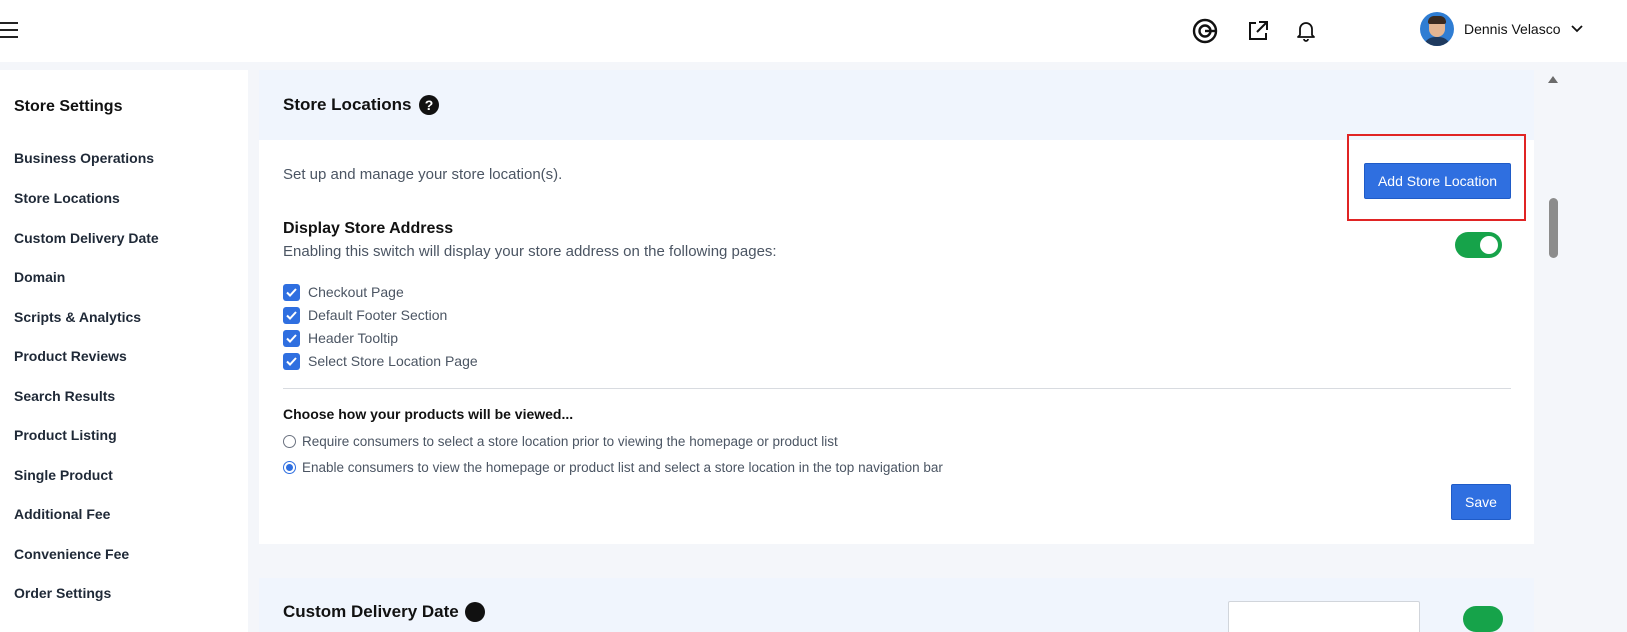  Describe the element at coordinates (429, 105) in the screenshot. I see `help-icon: ?` at that location.